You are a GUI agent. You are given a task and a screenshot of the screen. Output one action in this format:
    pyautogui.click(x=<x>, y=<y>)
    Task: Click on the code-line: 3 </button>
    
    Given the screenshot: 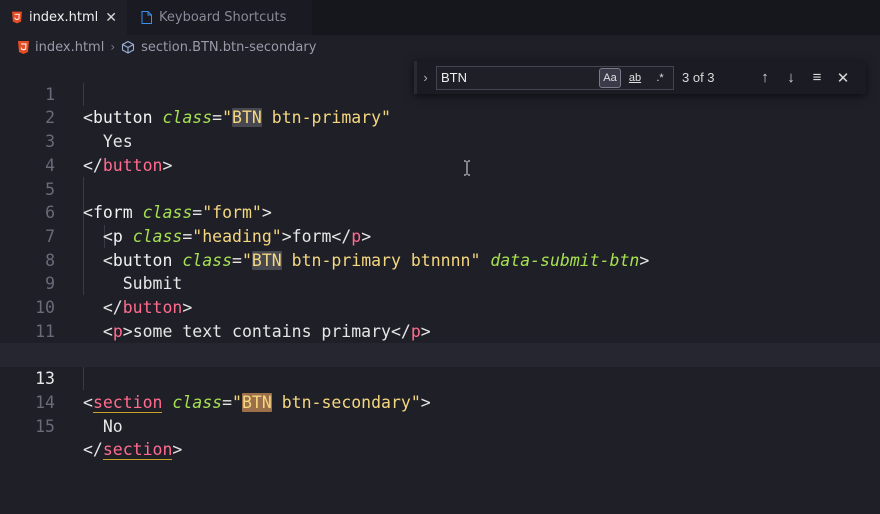 What is the action you would take?
    pyautogui.click(x=440, y=140)
    